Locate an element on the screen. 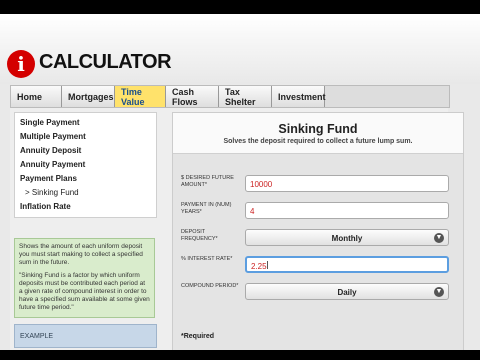  deposit-frequency-select: Monthly ▼ is located at coordinates (347, 237).